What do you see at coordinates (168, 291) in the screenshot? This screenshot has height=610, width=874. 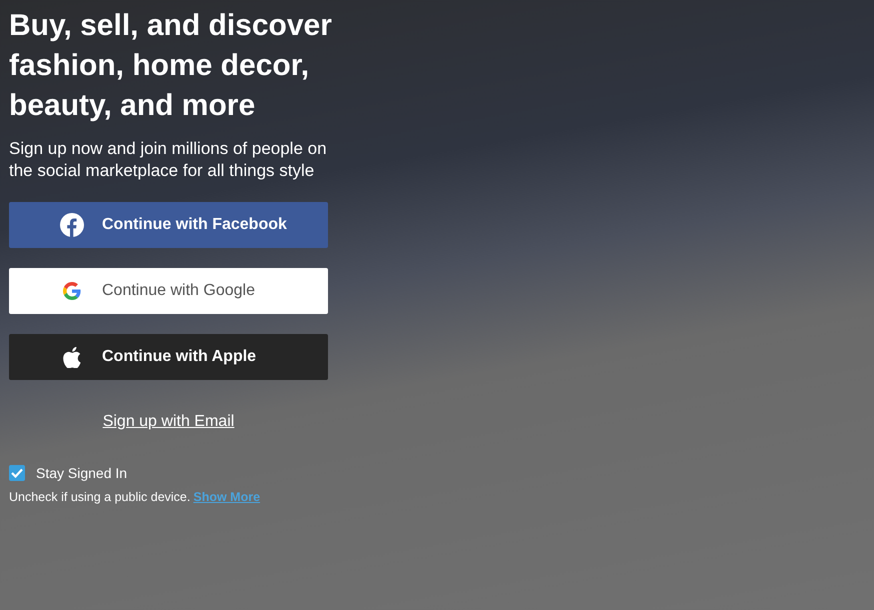 I see `google-signin-button: Continue with Google` at bounding box center [168, 291].